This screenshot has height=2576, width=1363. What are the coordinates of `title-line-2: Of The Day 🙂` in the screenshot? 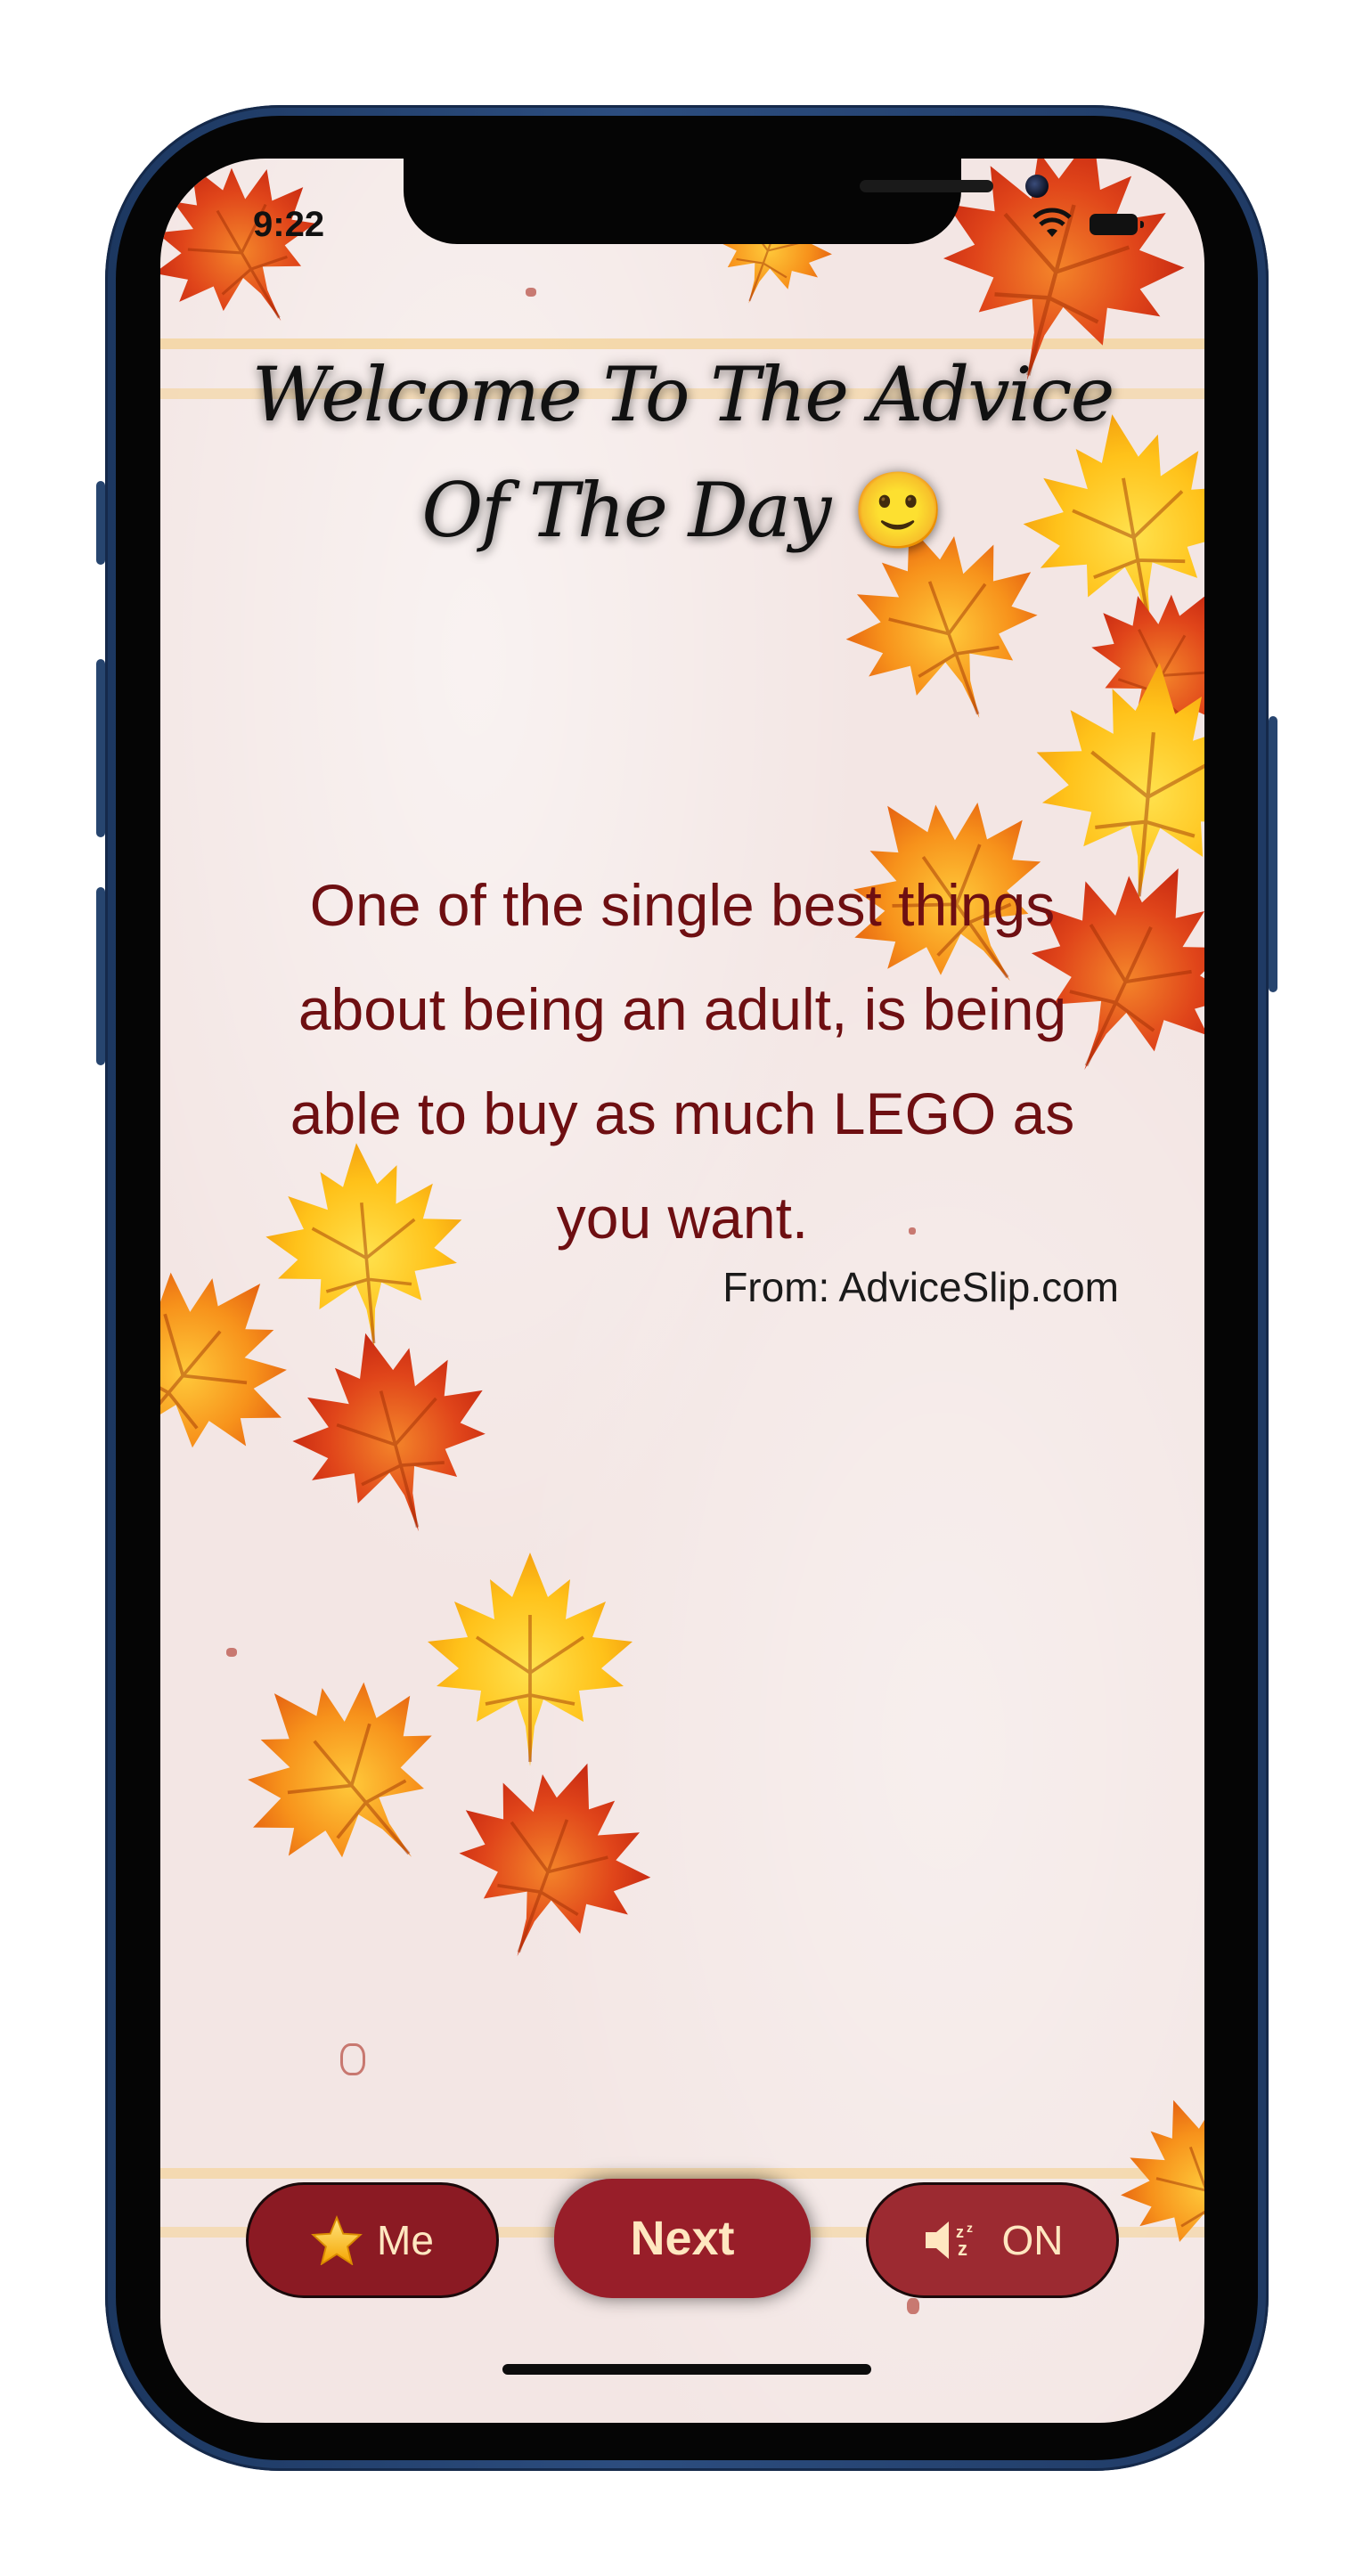 It's located at (682, 510).